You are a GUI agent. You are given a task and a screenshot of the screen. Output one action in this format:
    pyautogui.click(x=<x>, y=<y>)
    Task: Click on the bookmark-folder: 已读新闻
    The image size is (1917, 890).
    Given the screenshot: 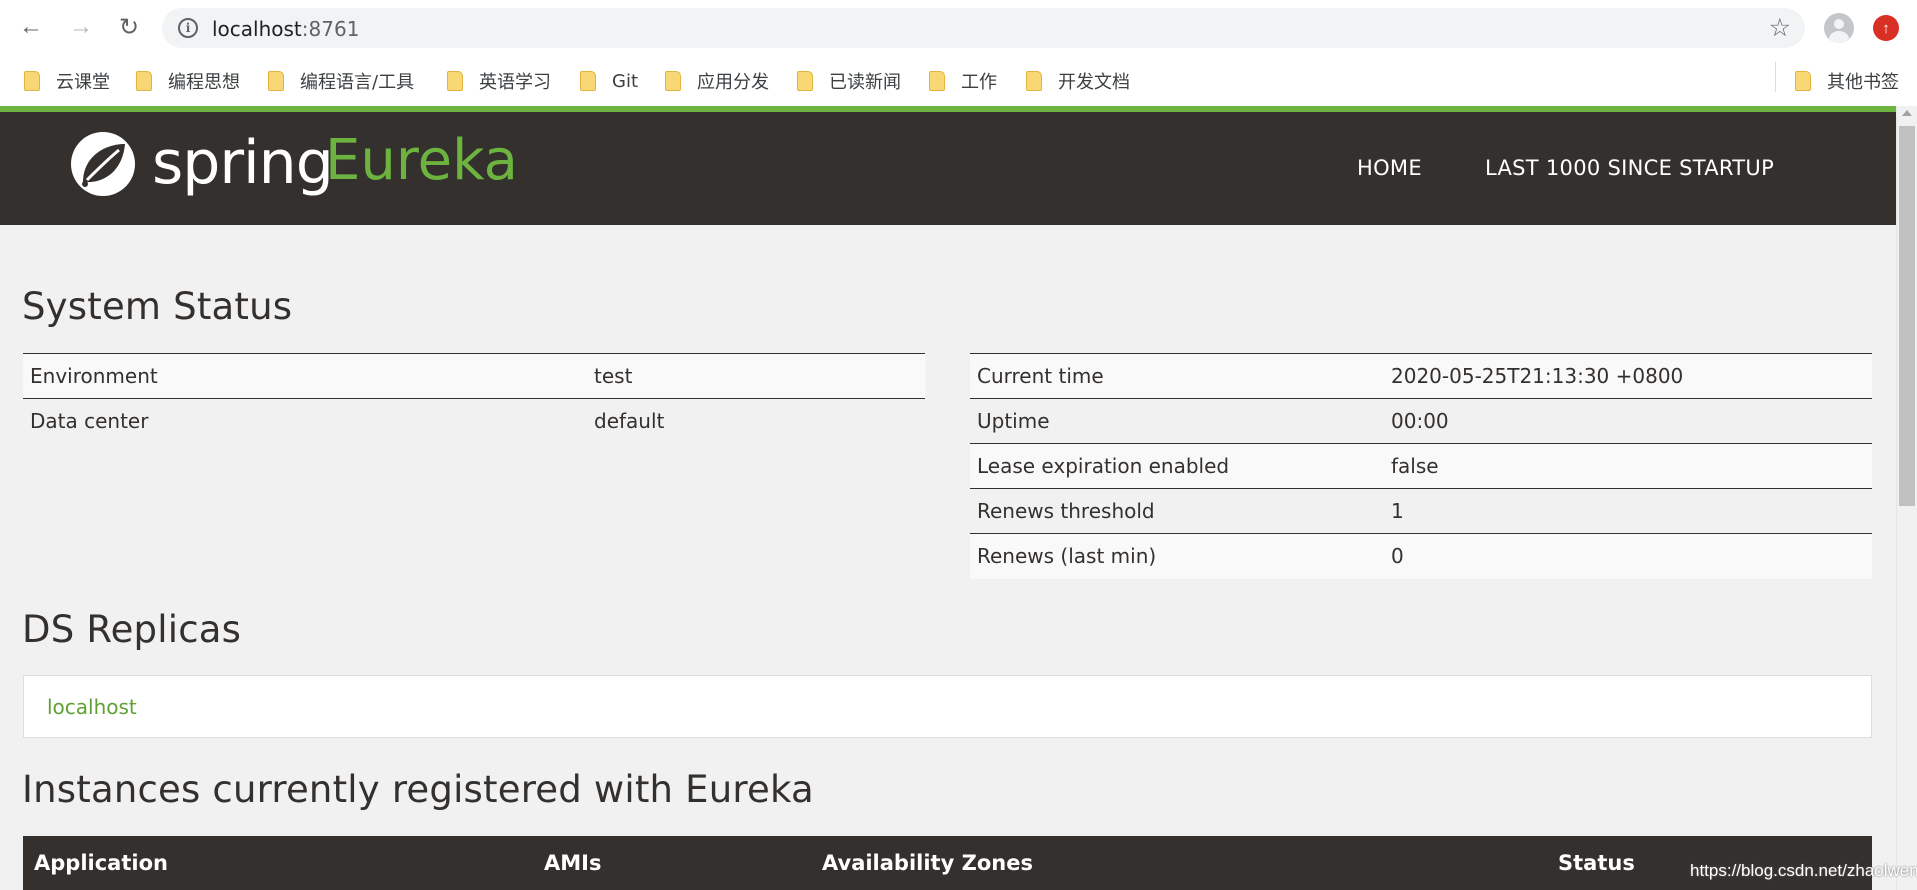 What is the action you would take?
    pyautogui.click(x=849, y=81)
    